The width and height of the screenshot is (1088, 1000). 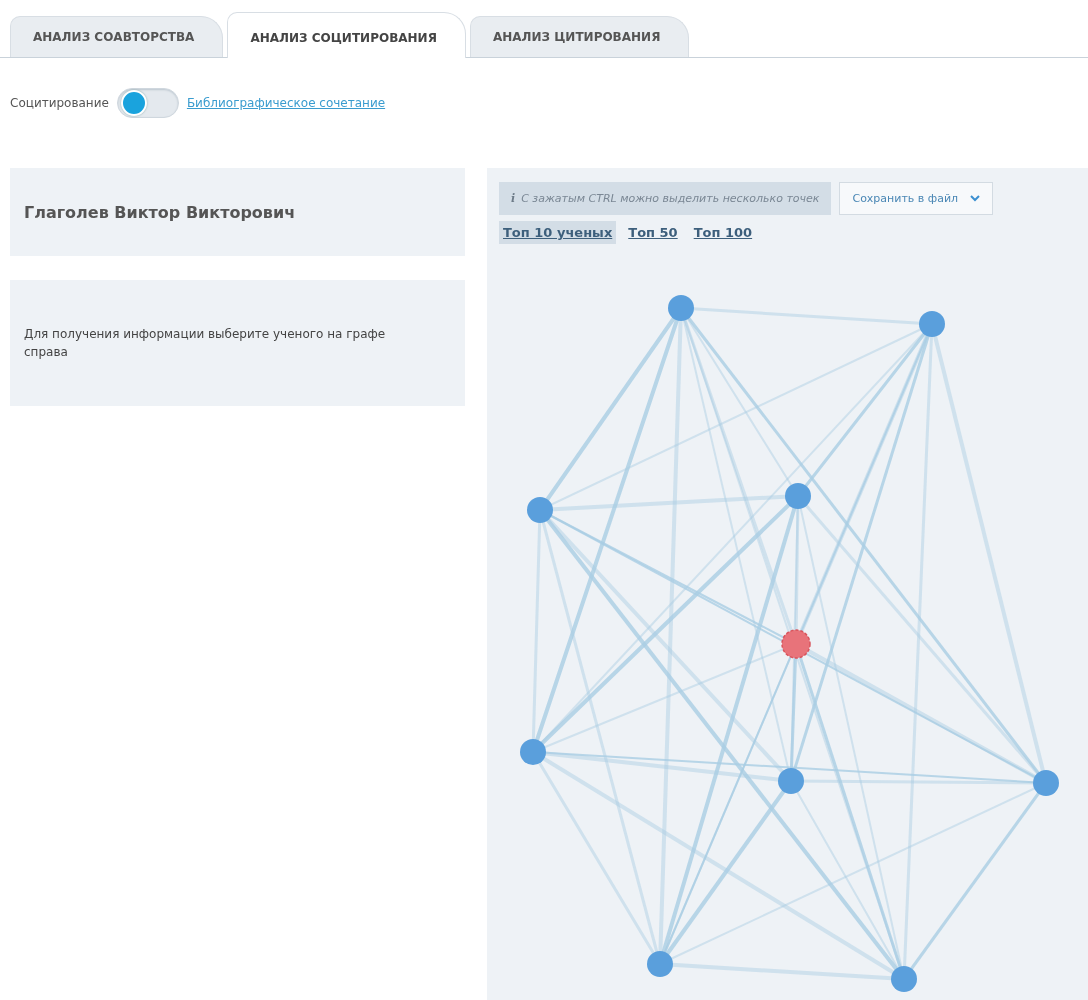 I want to click on info-icon: i, so click(x=513, y=198).